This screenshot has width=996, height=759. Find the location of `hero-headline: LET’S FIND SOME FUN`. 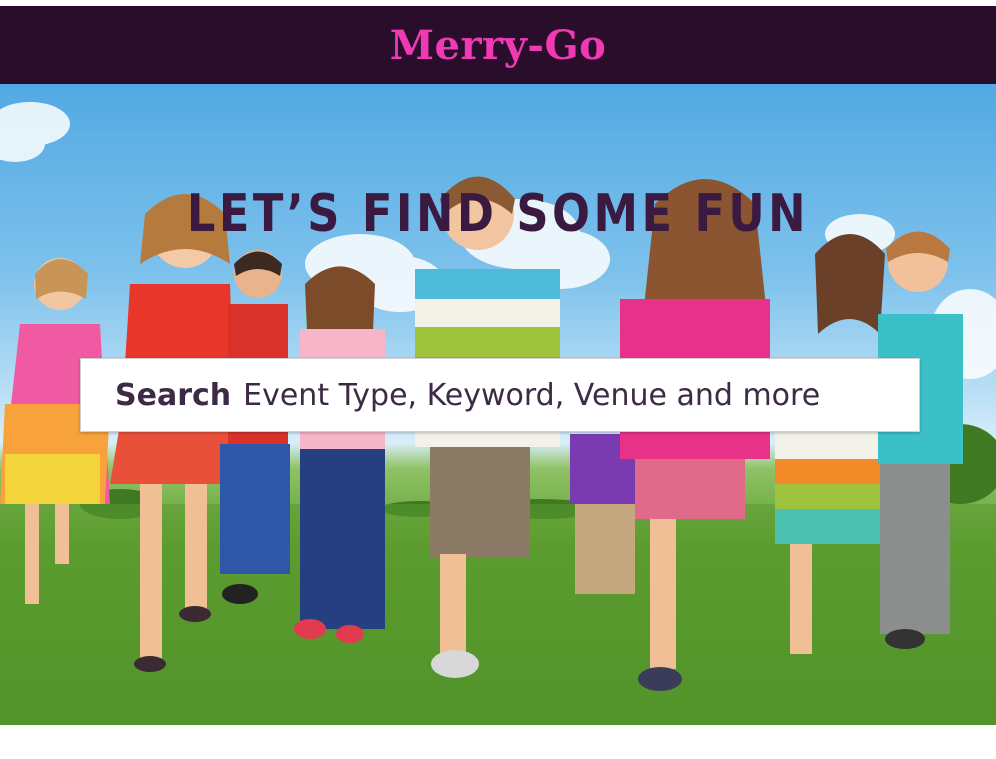

hero-headline: LET’S FIND SOME FUN is located at coordinates (498, 214).